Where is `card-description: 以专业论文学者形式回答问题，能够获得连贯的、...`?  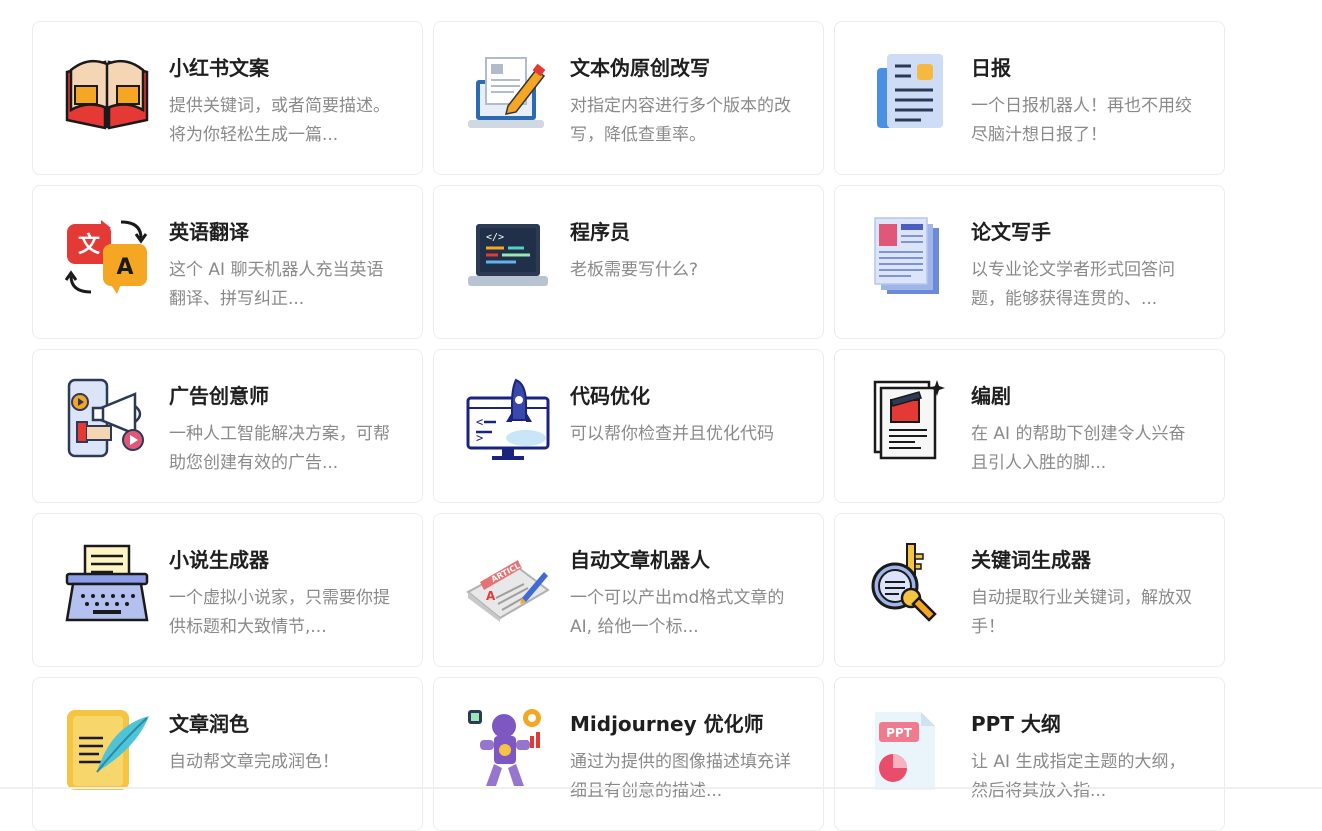 card-description: 以专业论文学者形式回答问题，能够获得连贯的、... is located at coordinates (1073, 284).